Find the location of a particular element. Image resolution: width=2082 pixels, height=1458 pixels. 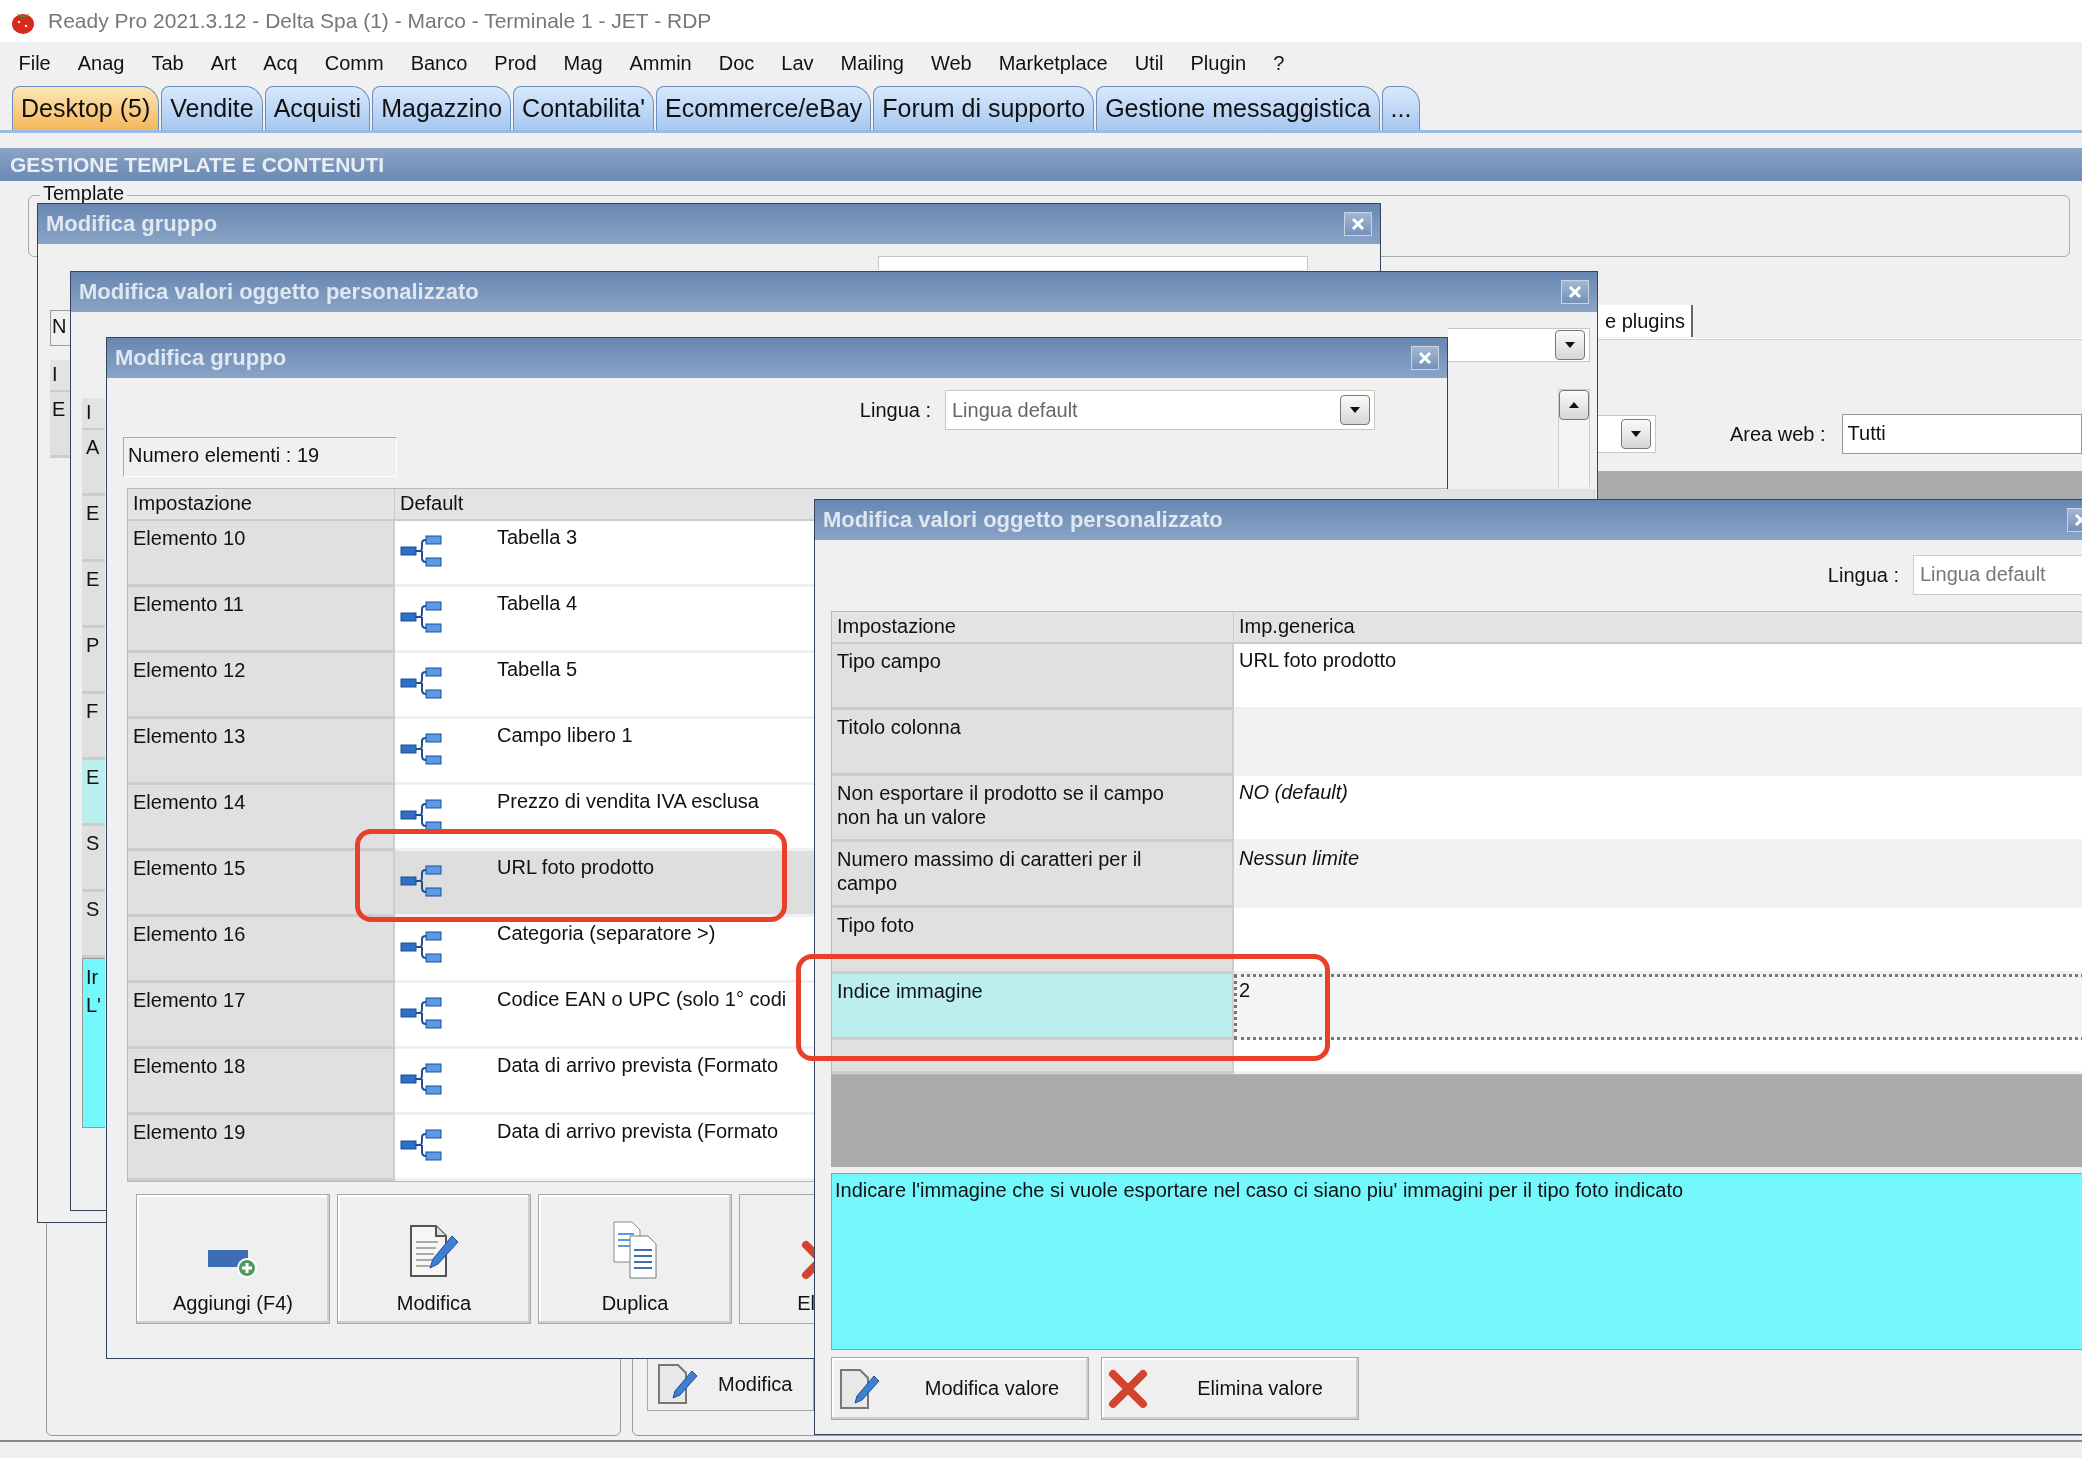

cell-text: Tabella 3 is located at coordinates (537, 537).